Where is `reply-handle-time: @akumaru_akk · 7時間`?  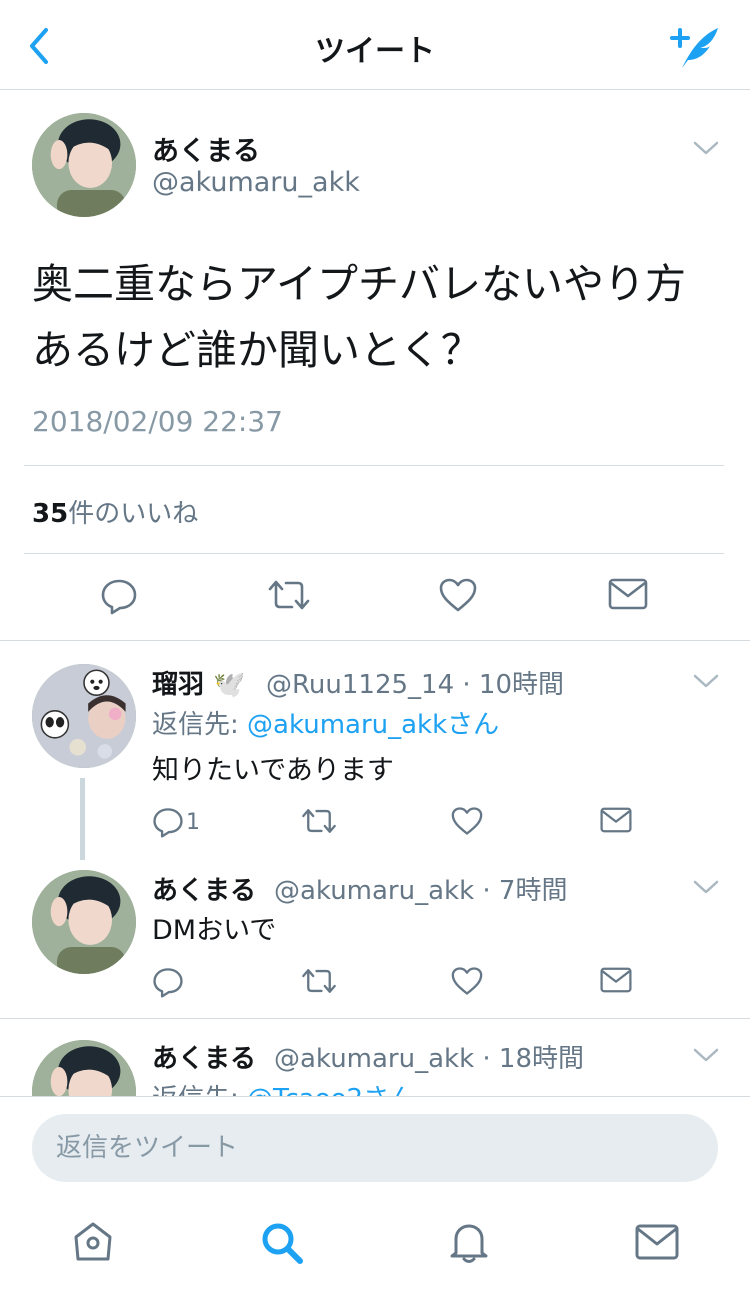
reply-handle-time: @akumaru_akk · 7時間 is located at coordinates (420, 888).